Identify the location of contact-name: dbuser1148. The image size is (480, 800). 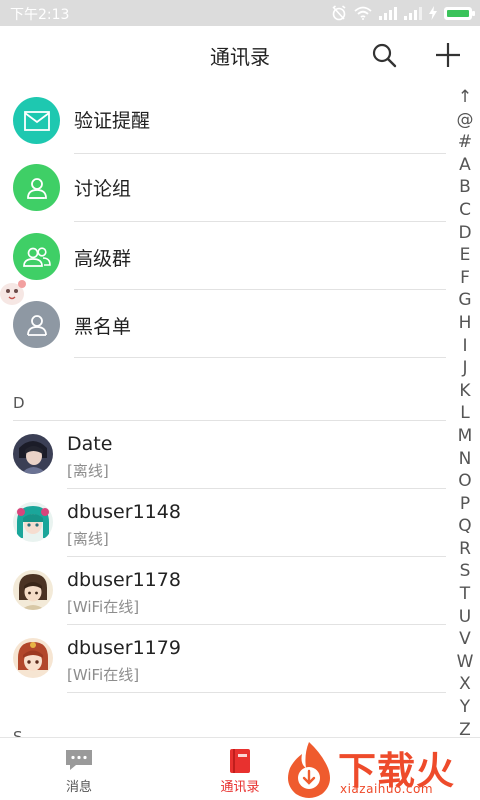
(124, 512).